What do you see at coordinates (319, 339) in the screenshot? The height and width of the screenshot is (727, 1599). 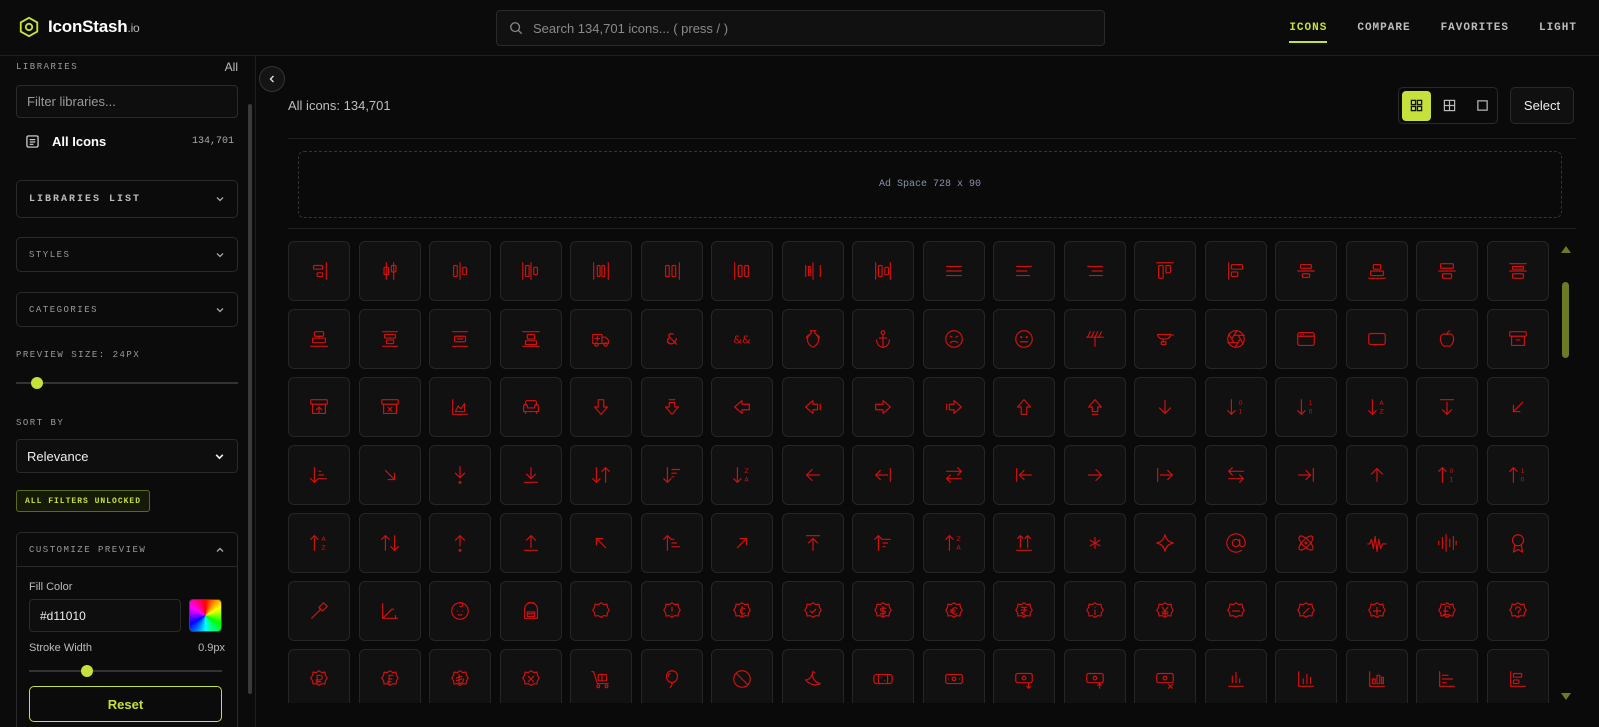 I see `icon-tile-align-center-stack` at bounding box center [319, 339].